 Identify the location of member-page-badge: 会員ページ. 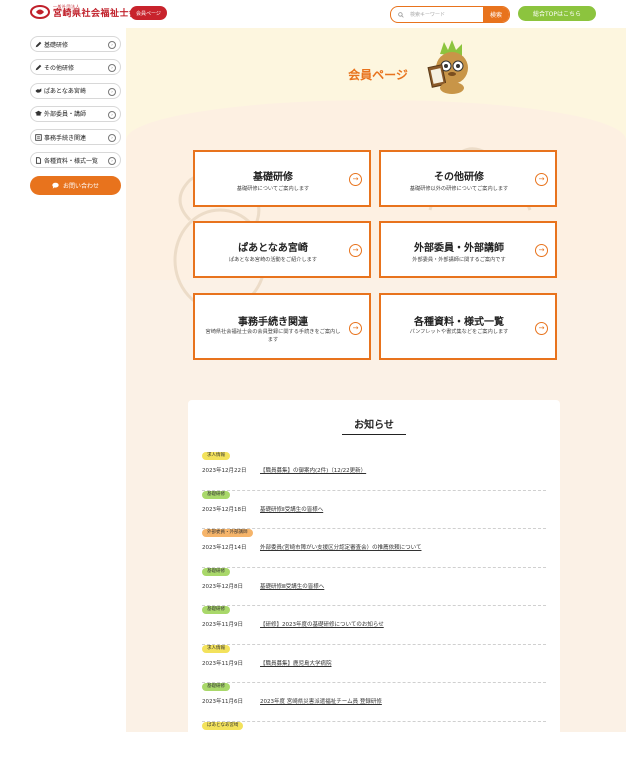
(148, 13).